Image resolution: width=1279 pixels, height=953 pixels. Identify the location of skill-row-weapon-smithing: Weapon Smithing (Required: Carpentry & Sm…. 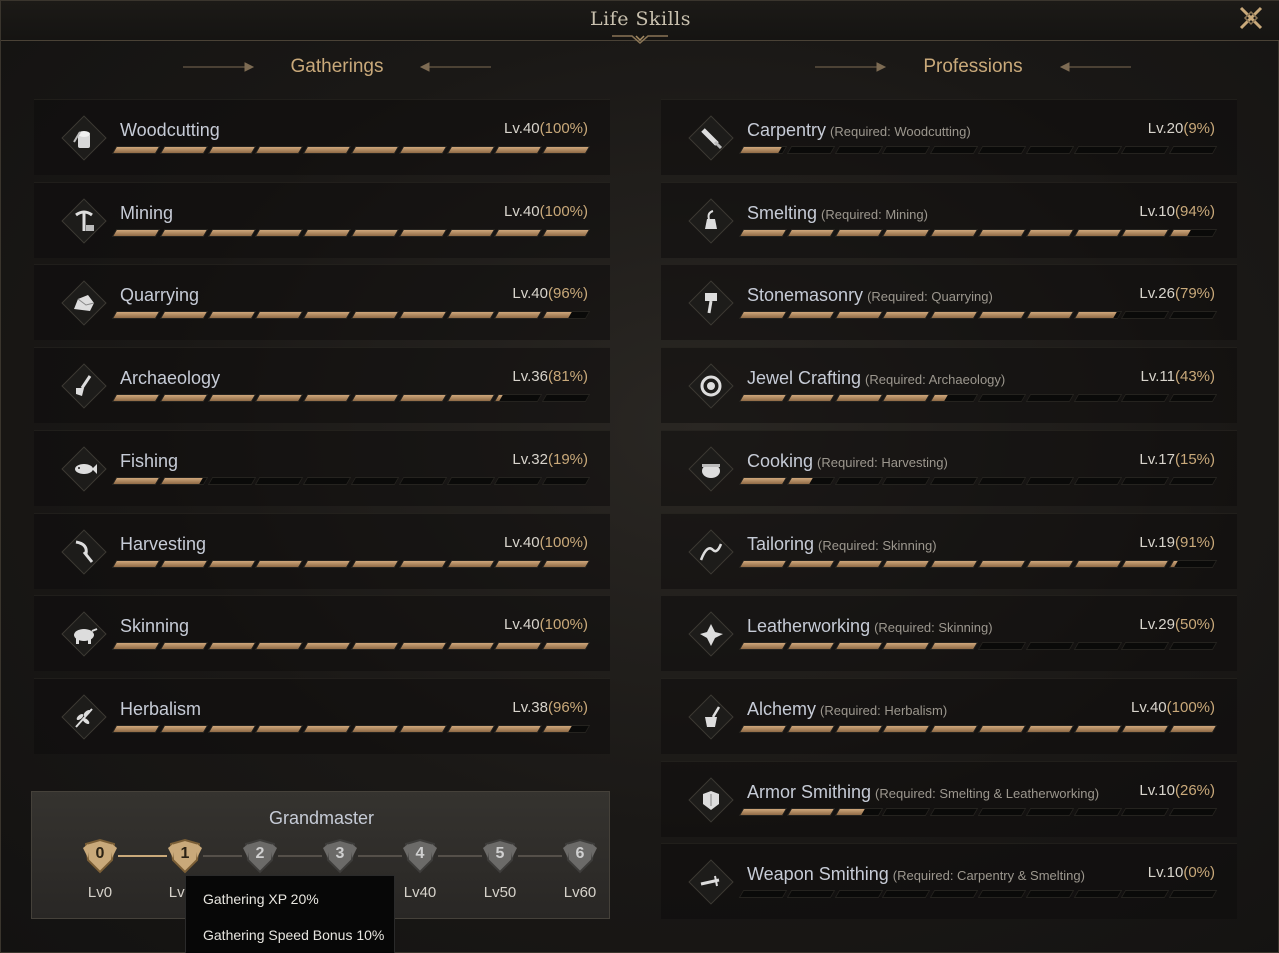
(949, 881).